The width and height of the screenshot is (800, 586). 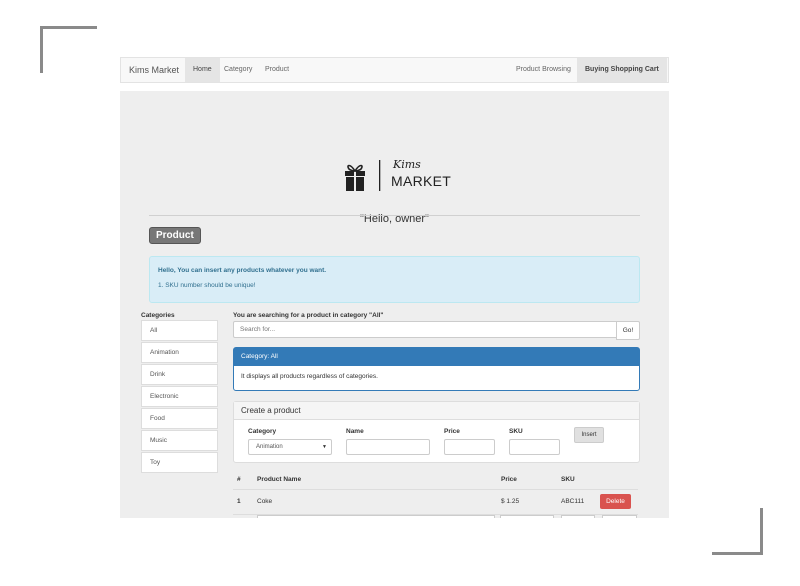 What do you see at coordinates (543, 70) in the screenshot?
I see `nav-product-browsing: Product Browsing` at bounding box center [543, 70].